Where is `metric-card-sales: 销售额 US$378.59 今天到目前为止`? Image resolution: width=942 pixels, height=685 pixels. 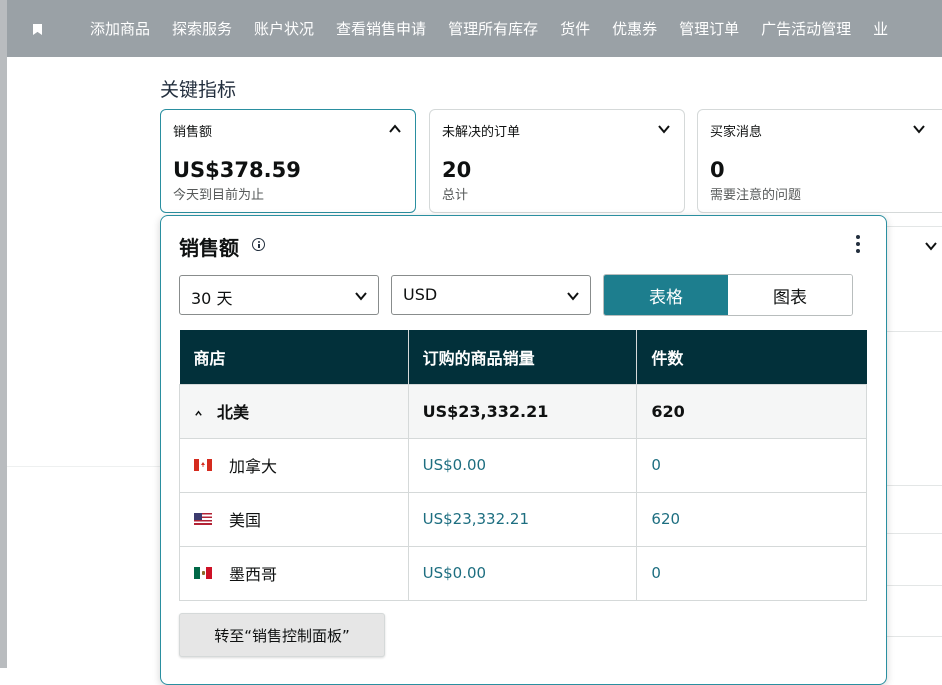 metric-card-sales: 销售额 US$378.59 今天到目前为止 is located at coordinates (288, 161).